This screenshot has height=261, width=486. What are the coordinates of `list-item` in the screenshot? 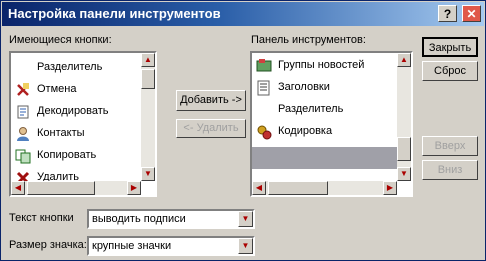 It's located at (324, 158).